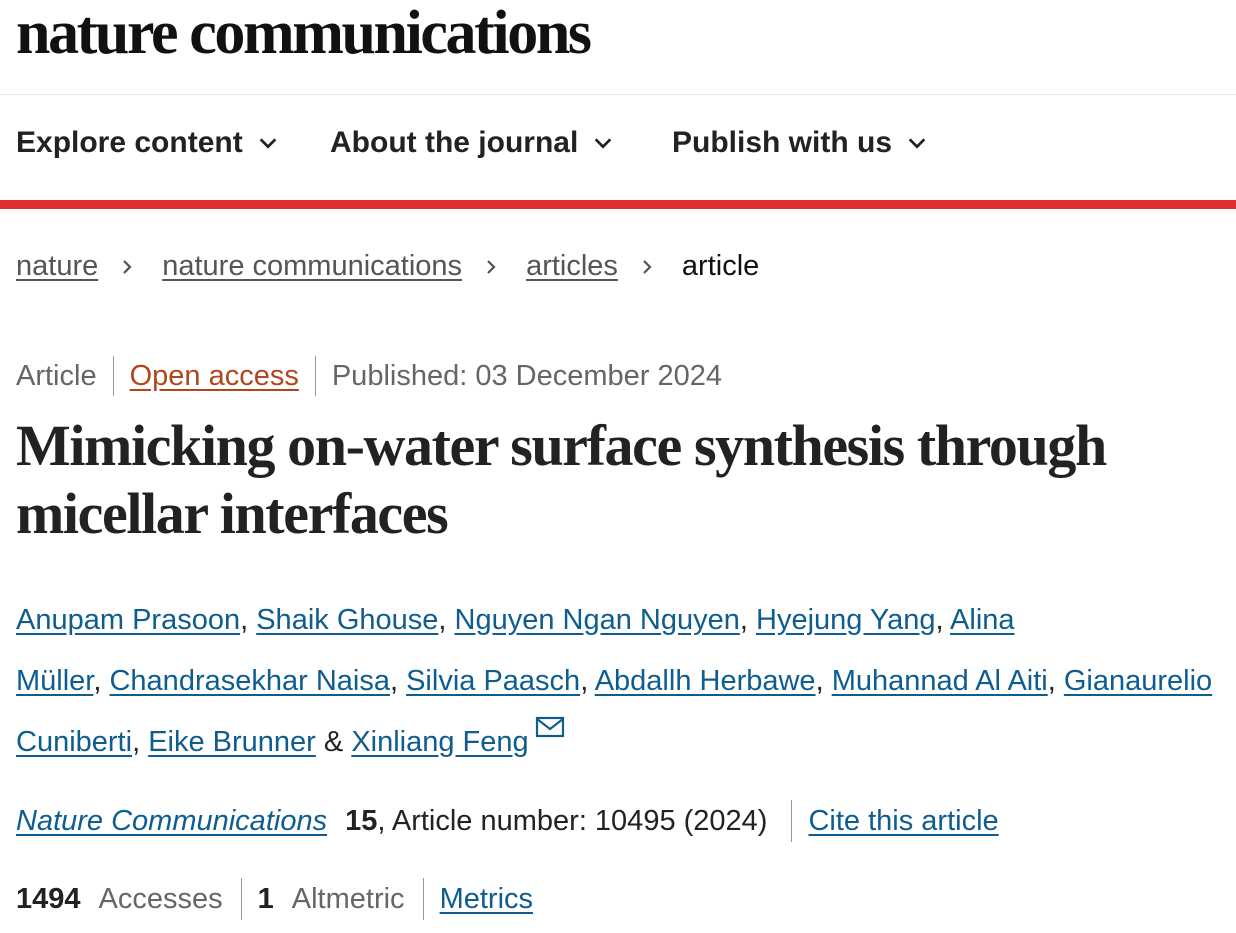 The height and width of the screenshot is (933, 1236). What do you see at coordinates (705, 681) in the screenshot?
I see `author-link: Abdallh Herbawe` at bounding box center [705, 681].